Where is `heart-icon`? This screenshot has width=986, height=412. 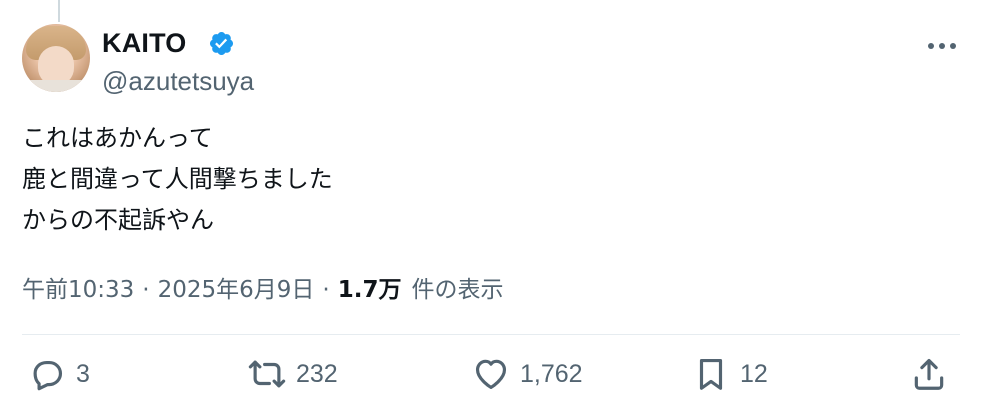 heart-icon is located at coordinates (491, 374).